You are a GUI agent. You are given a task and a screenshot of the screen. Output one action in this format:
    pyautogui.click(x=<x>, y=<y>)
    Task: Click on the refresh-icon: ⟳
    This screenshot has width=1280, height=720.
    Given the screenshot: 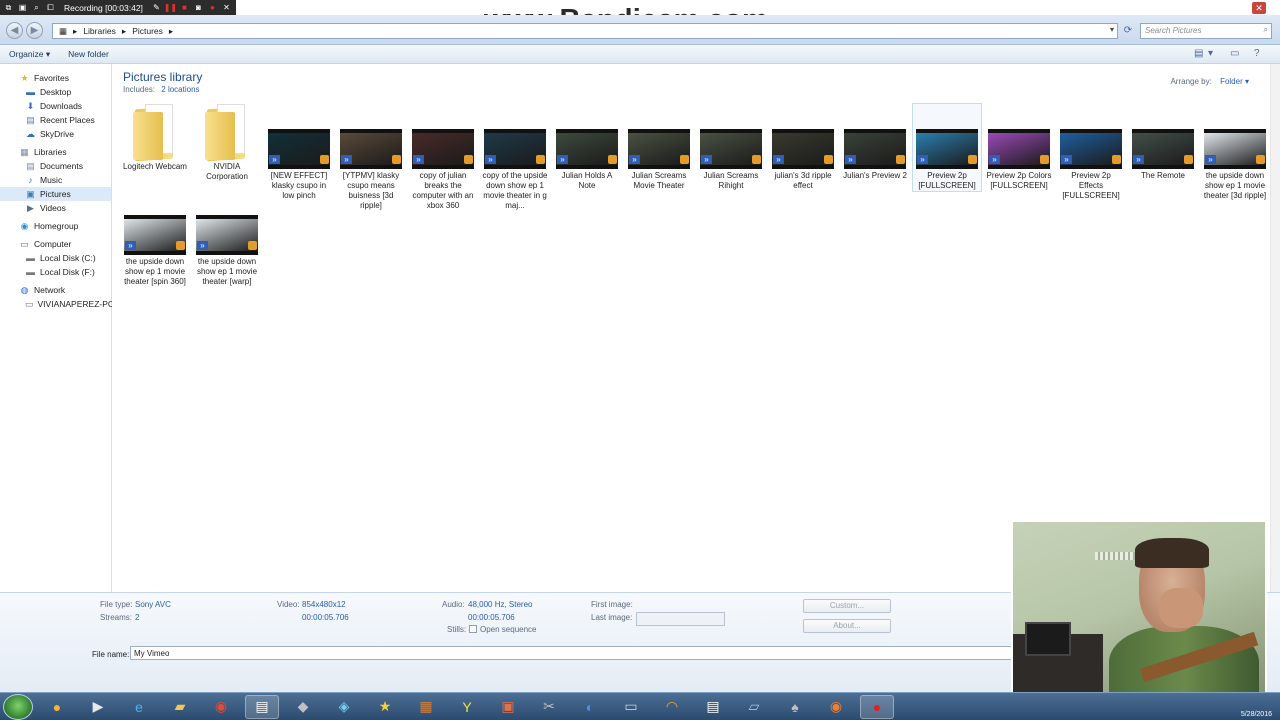 What is the action you would take?
    pyautogui.click(x=1128, y=31)
    